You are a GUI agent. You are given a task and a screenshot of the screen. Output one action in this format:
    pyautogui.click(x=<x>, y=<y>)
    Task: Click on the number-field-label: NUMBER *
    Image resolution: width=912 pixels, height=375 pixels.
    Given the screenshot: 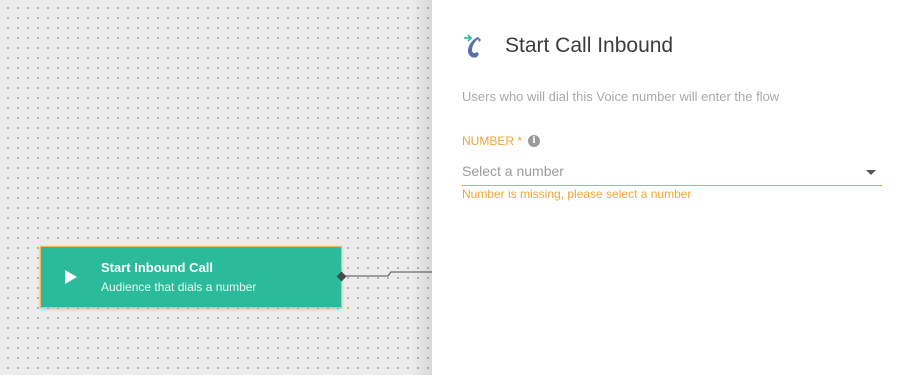 What is the action you would take?
    pyautogui.click(x=492, y=141)
    